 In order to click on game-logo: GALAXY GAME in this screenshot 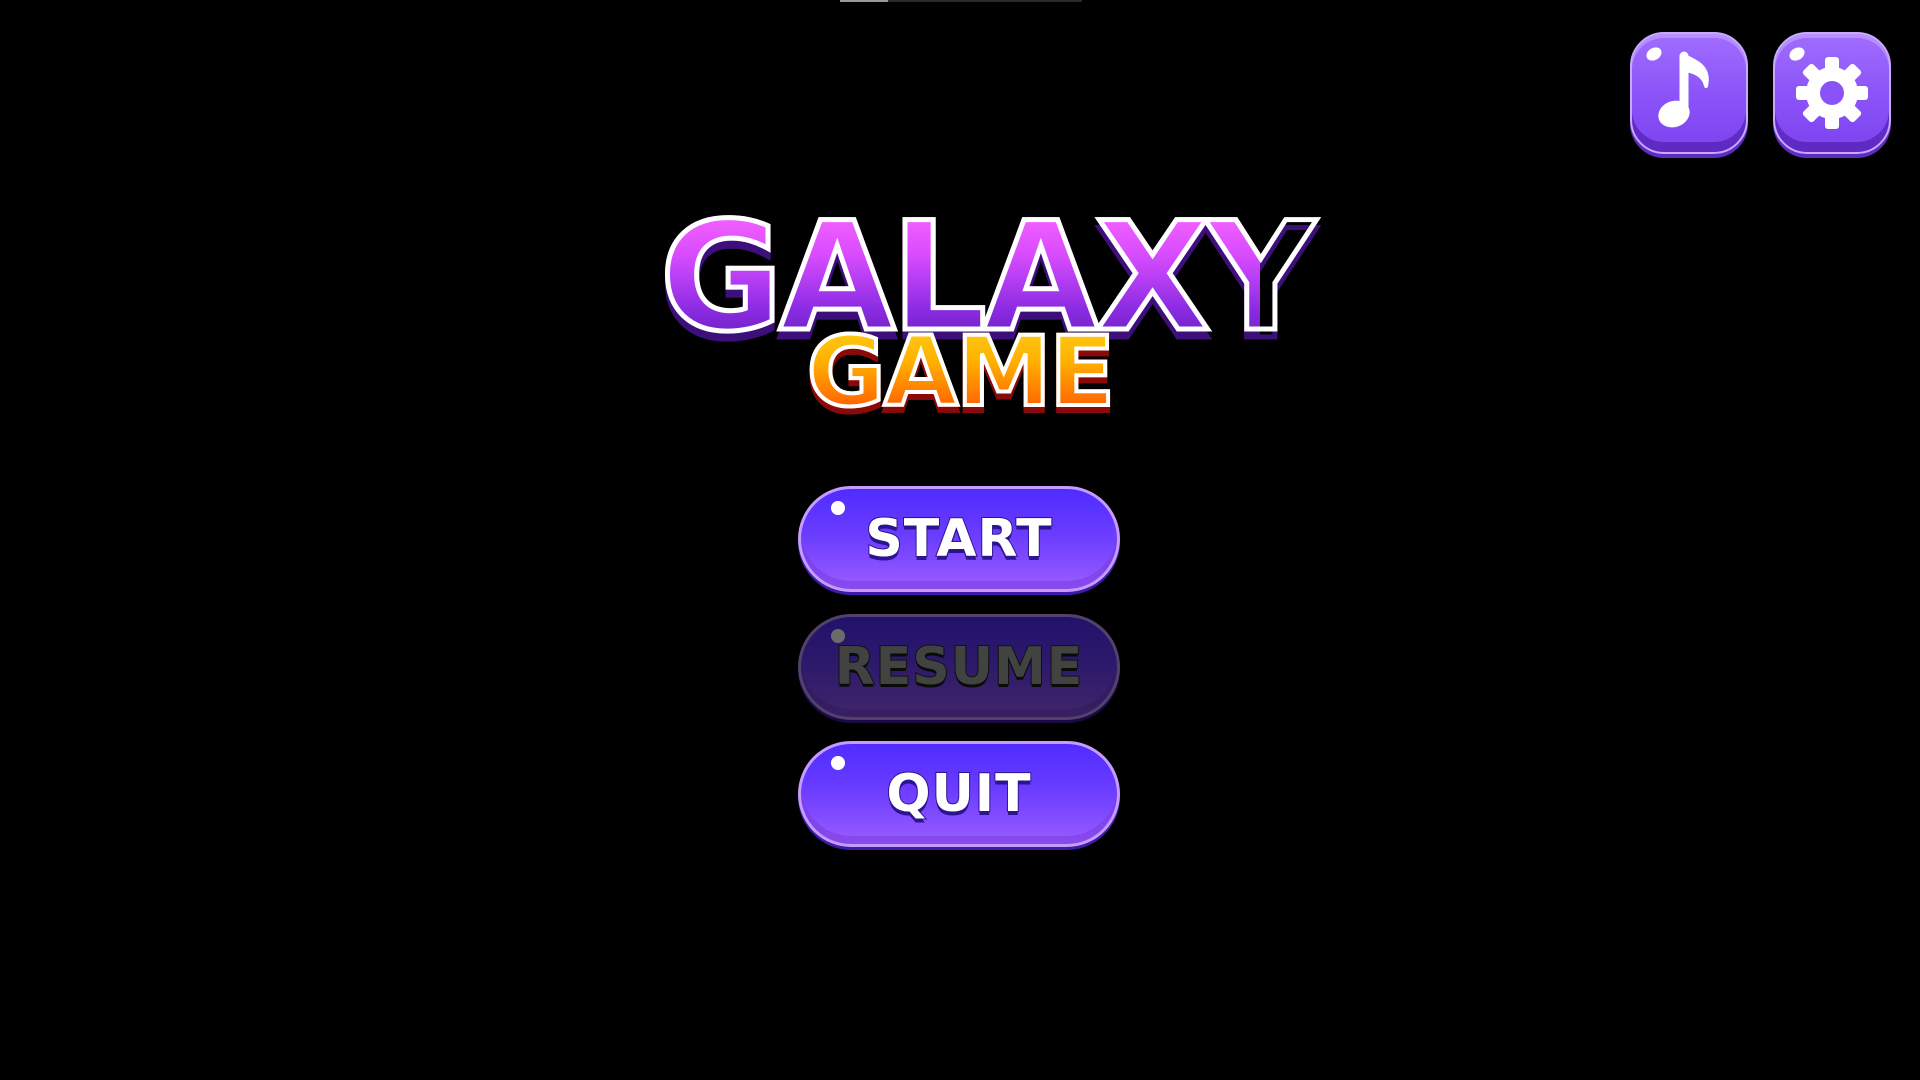, I will do `click(988, 317)`.